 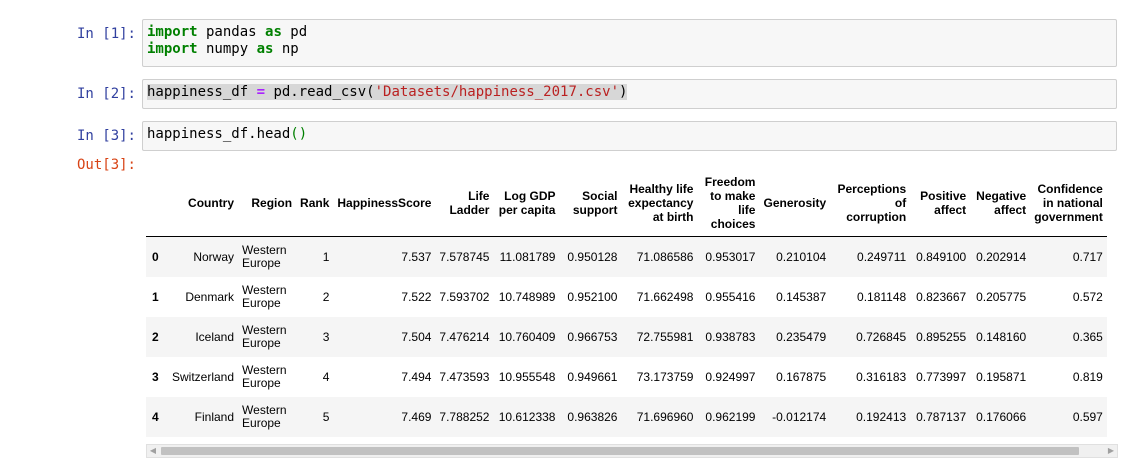 I want to click on function-call: pd.read_csv(, so click(x=320, y=92).